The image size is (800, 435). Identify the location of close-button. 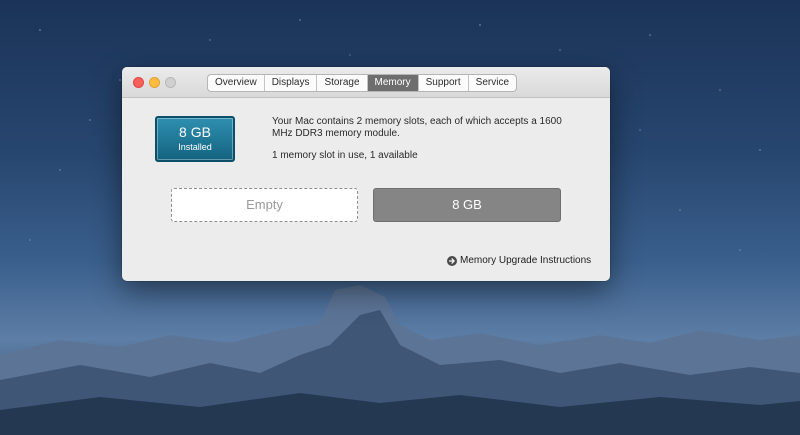
(138, 82).